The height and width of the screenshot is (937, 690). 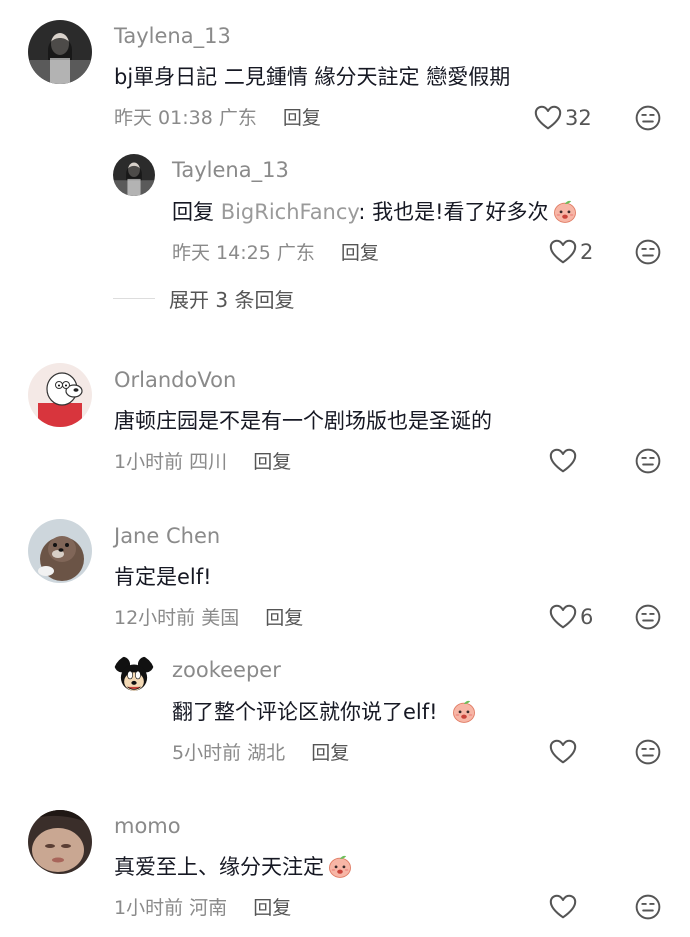 What do you see at coordinates (147, 826) in the screenshot?
I see `username: momo` at bounding box center [147, 826].